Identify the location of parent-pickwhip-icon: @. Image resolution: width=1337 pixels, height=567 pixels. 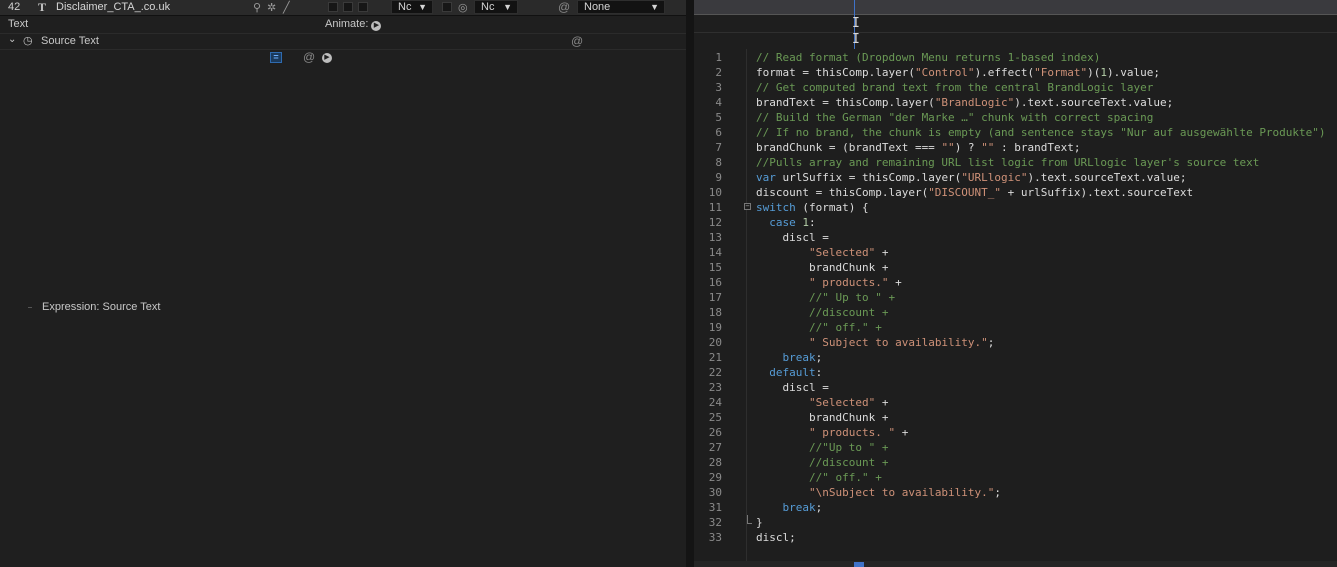
(564, 7).